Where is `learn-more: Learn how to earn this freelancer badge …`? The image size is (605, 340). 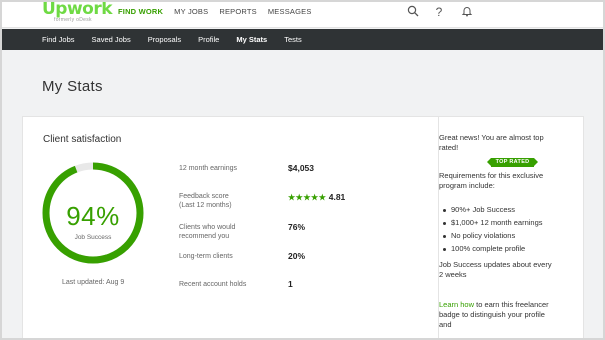 learn-more: Learn how to earn this freelancer badge … is located at coordinates (496, 315).